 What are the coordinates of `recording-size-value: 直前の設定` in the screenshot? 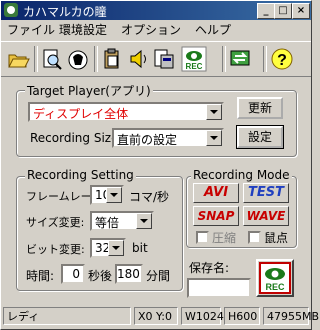 It's located at (147, 140).